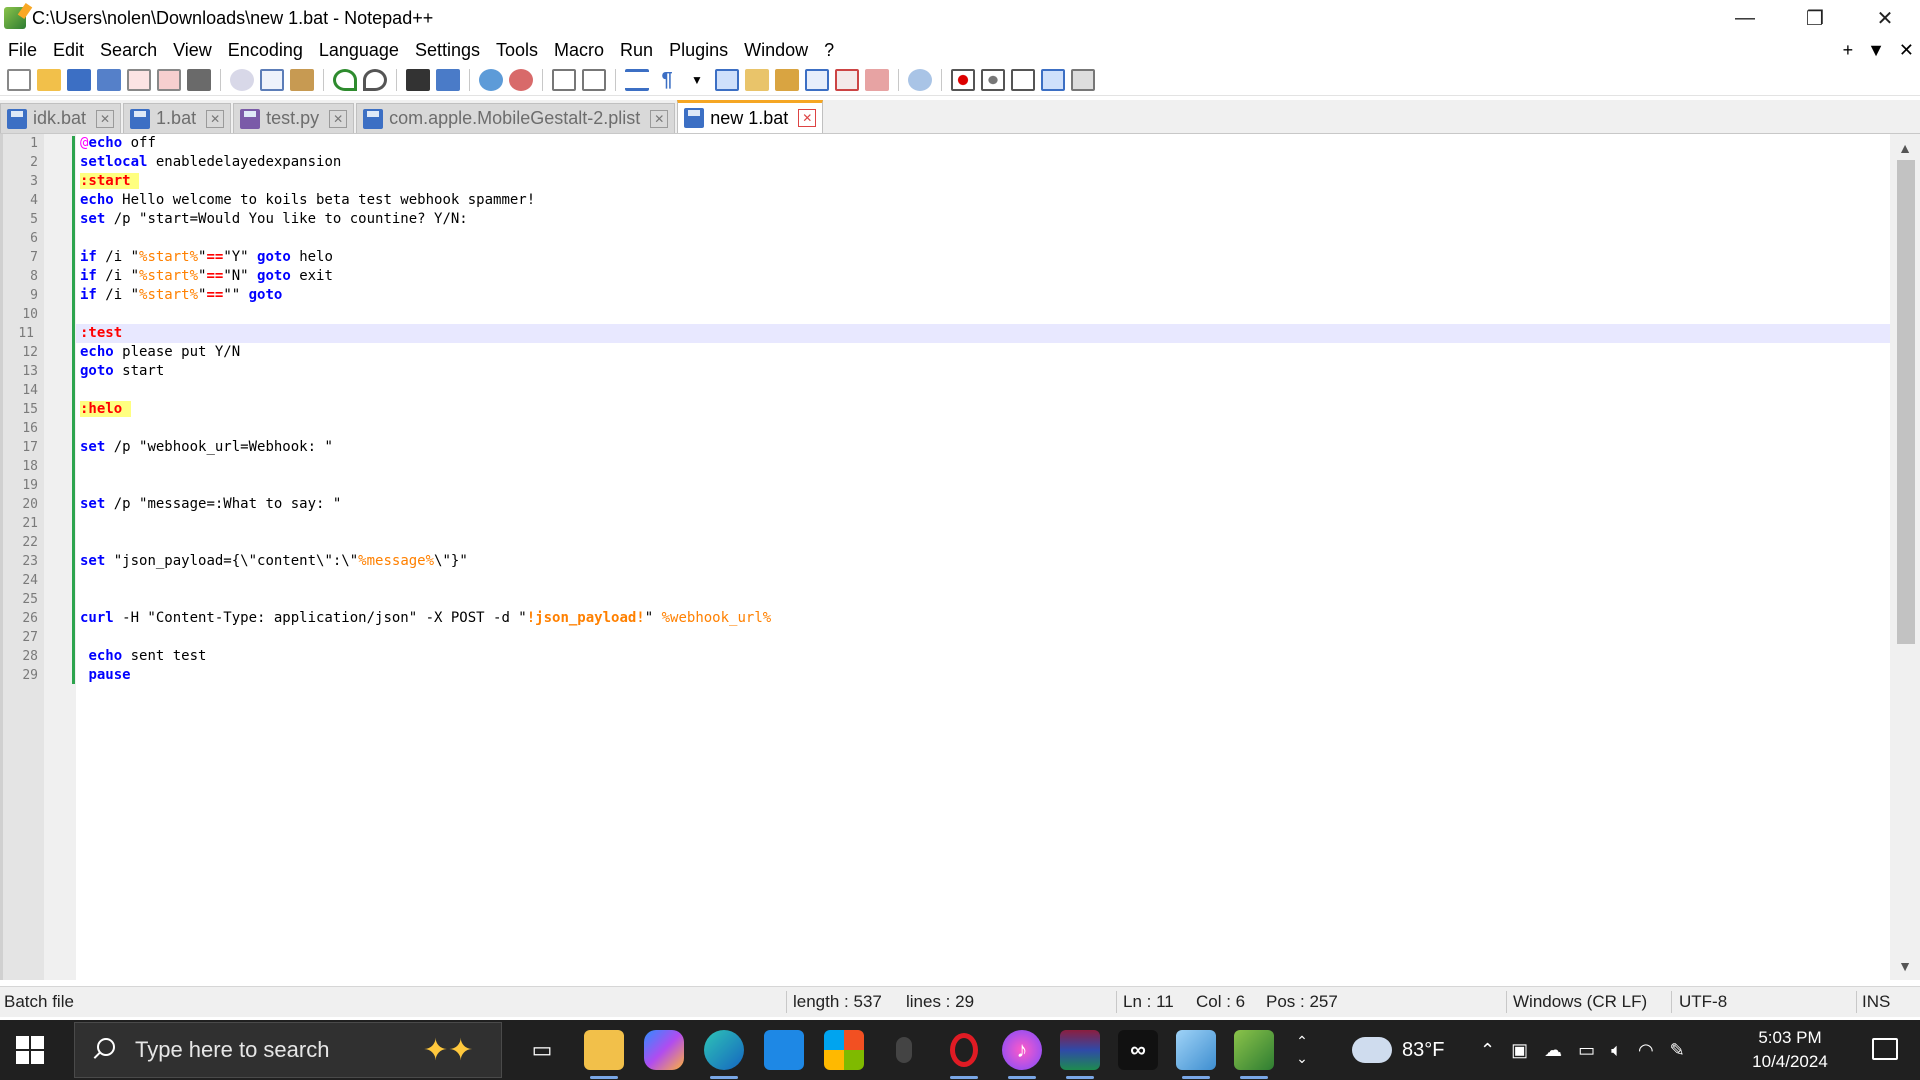 The height and width of the screenshot is (1080, 1920). I want to click on folder-workspace-icon, so click(877, 79).